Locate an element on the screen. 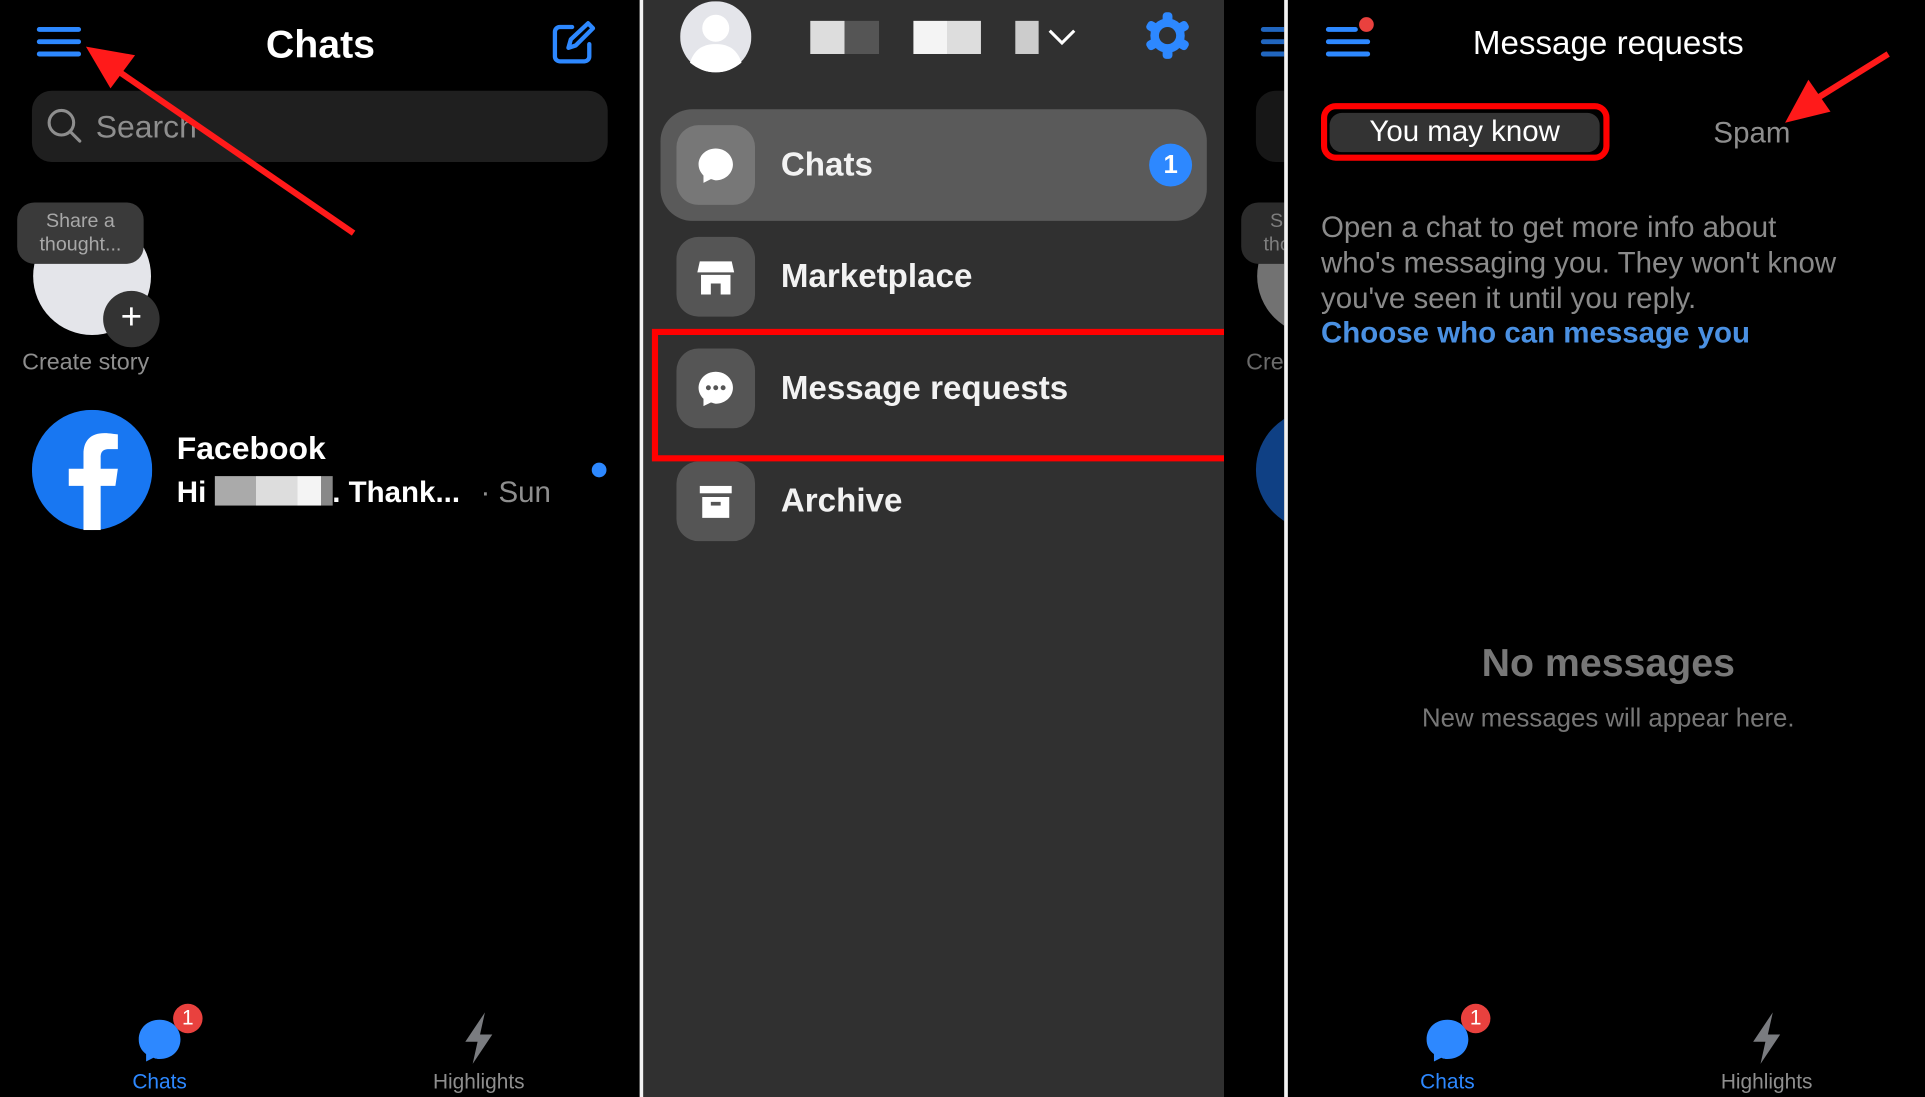  chat-preview: Hi . Thank... · Sun is located at coordinates (364, 493).